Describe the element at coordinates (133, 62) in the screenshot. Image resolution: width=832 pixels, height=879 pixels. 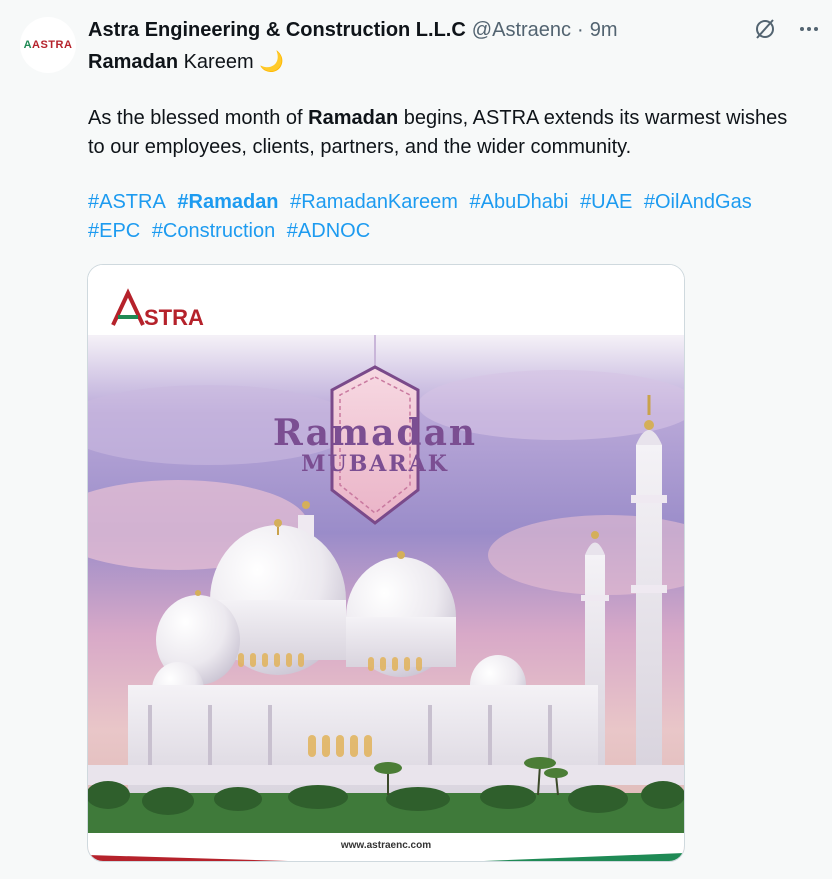
I see `post-title-bold: Ramadan` at that location.